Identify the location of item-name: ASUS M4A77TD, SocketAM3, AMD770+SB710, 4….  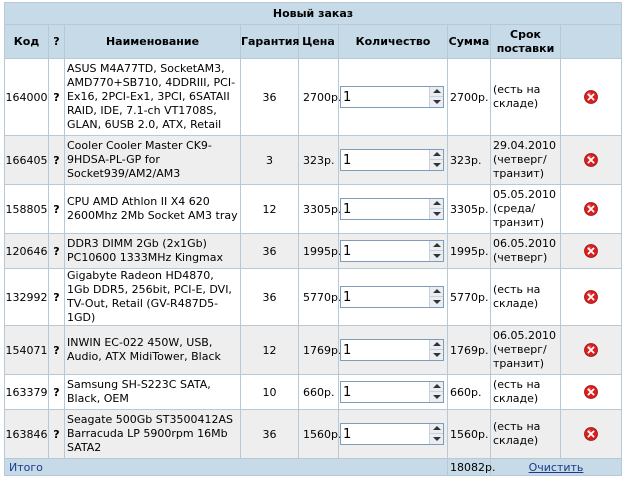
(152, 97).